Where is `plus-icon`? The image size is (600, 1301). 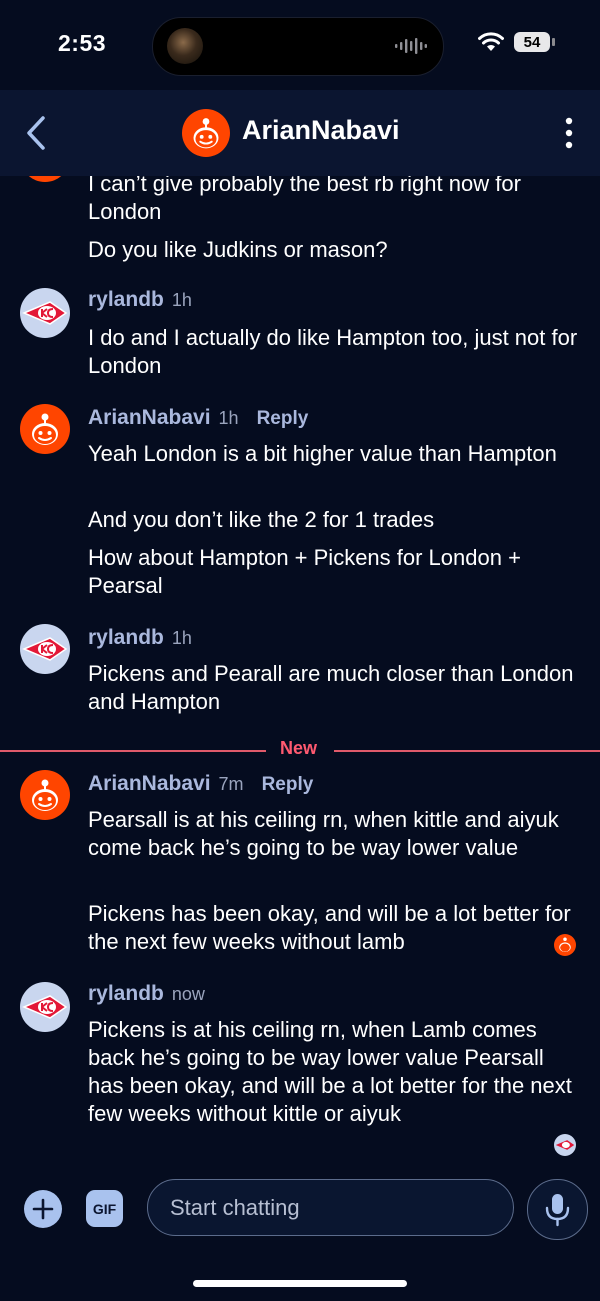 plus-icon is located at coordinates (43, 1209).